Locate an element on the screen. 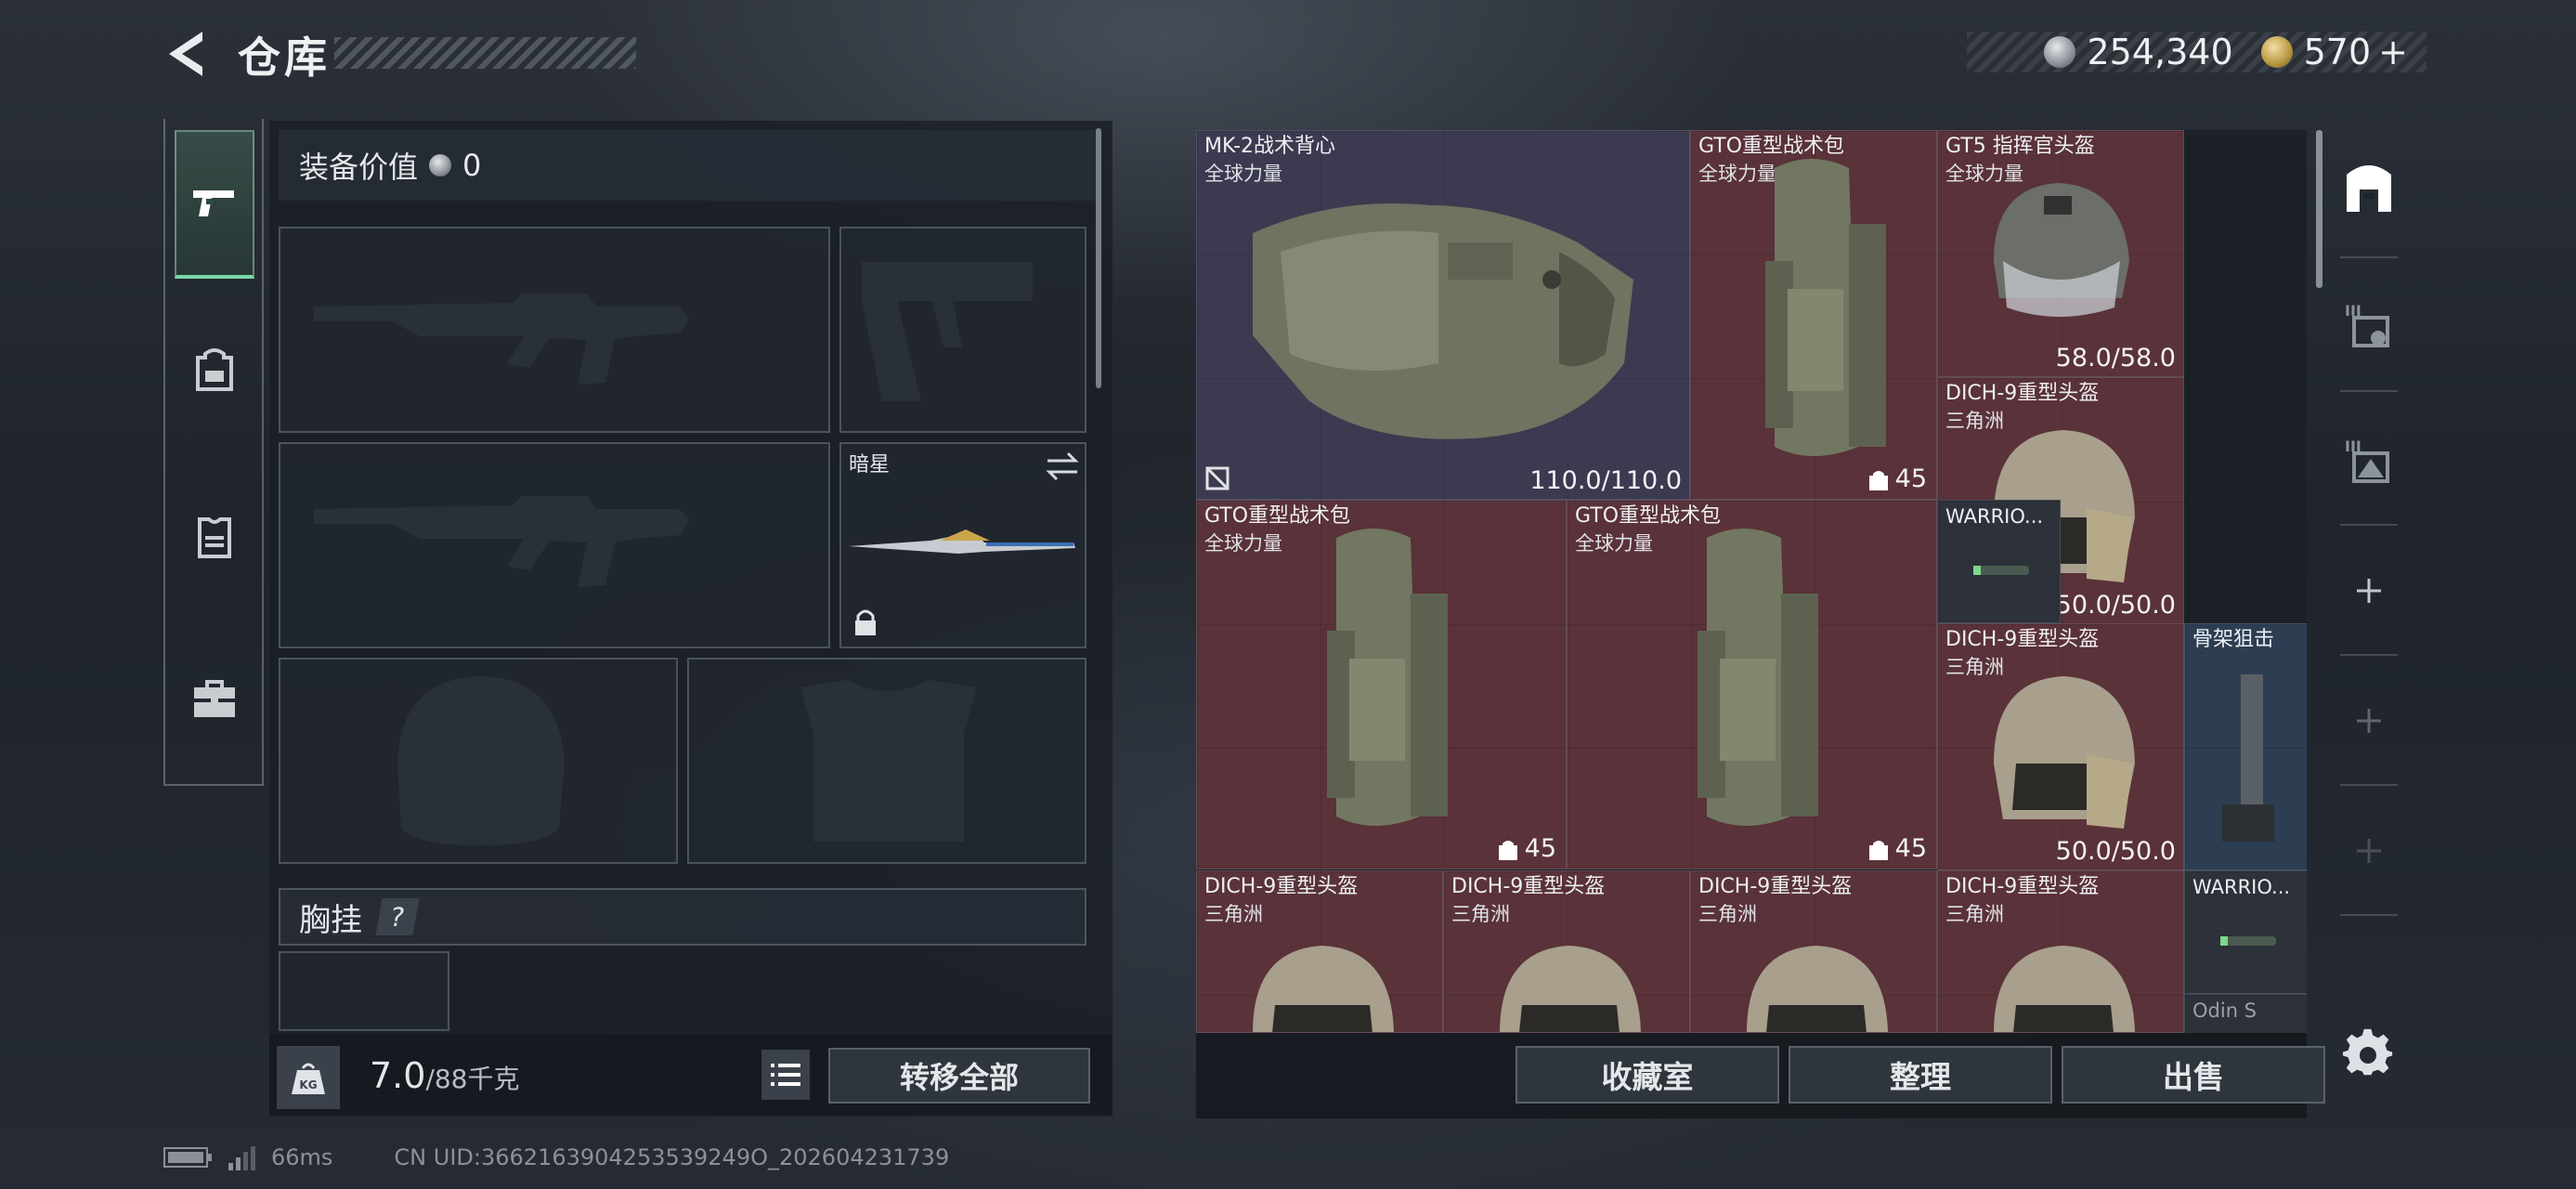 The width and height of the screenshot is (2576, 1189). item-name: Odin S is located at coordinates (2224, 1011).